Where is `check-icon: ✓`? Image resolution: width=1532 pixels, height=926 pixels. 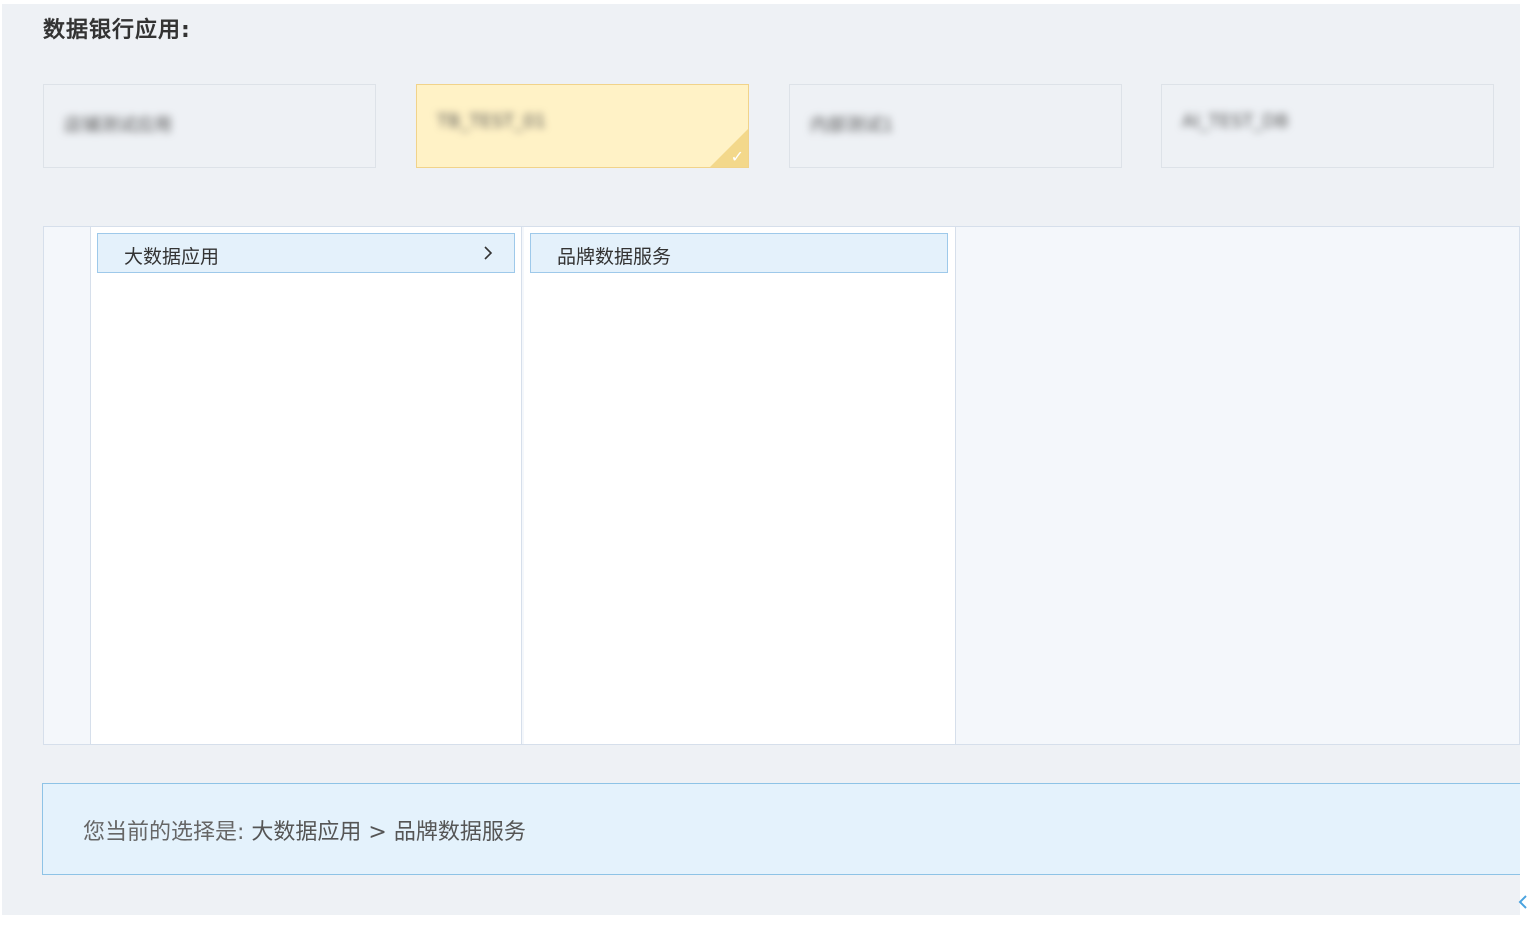 check-icon: ✓ is located at coordinates (737, 156).